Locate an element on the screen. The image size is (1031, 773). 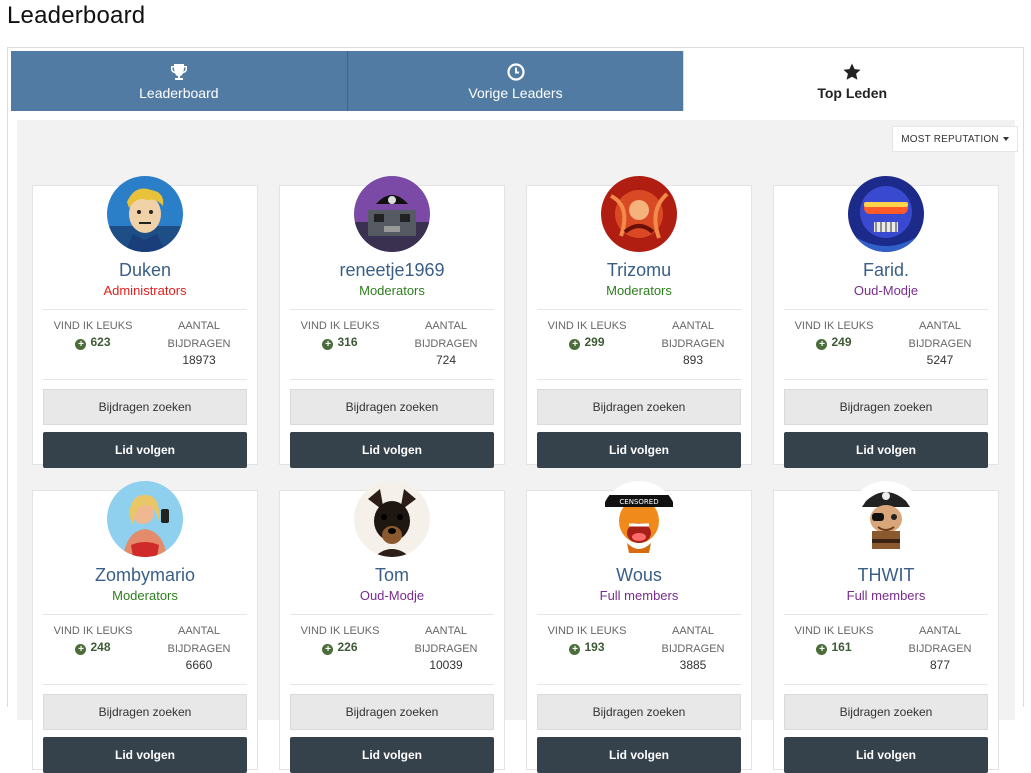
username: Zombymario is located at coordinates (145, 575).